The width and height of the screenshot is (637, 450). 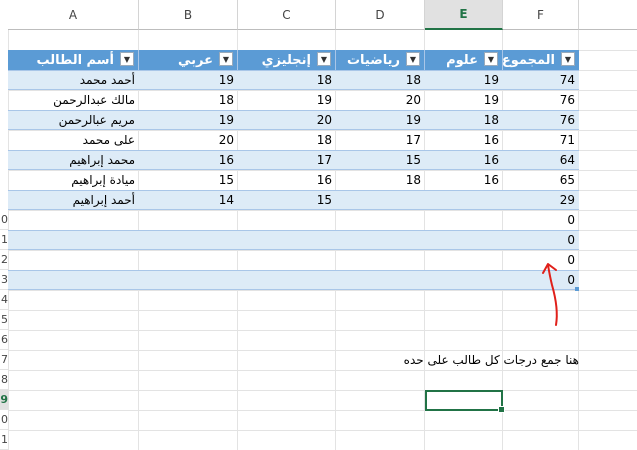 I want to click on table-header-science: علوم ▼, so click(x=464, y=60).